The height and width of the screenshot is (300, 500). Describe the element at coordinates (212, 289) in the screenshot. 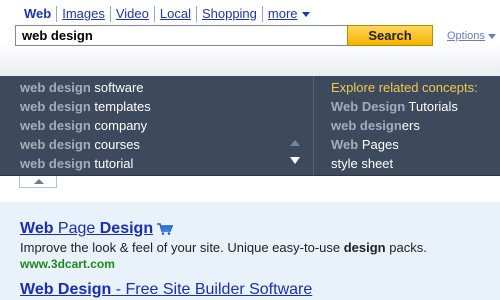

I see `result-title-text: - Free Site Builder Software` at that location.